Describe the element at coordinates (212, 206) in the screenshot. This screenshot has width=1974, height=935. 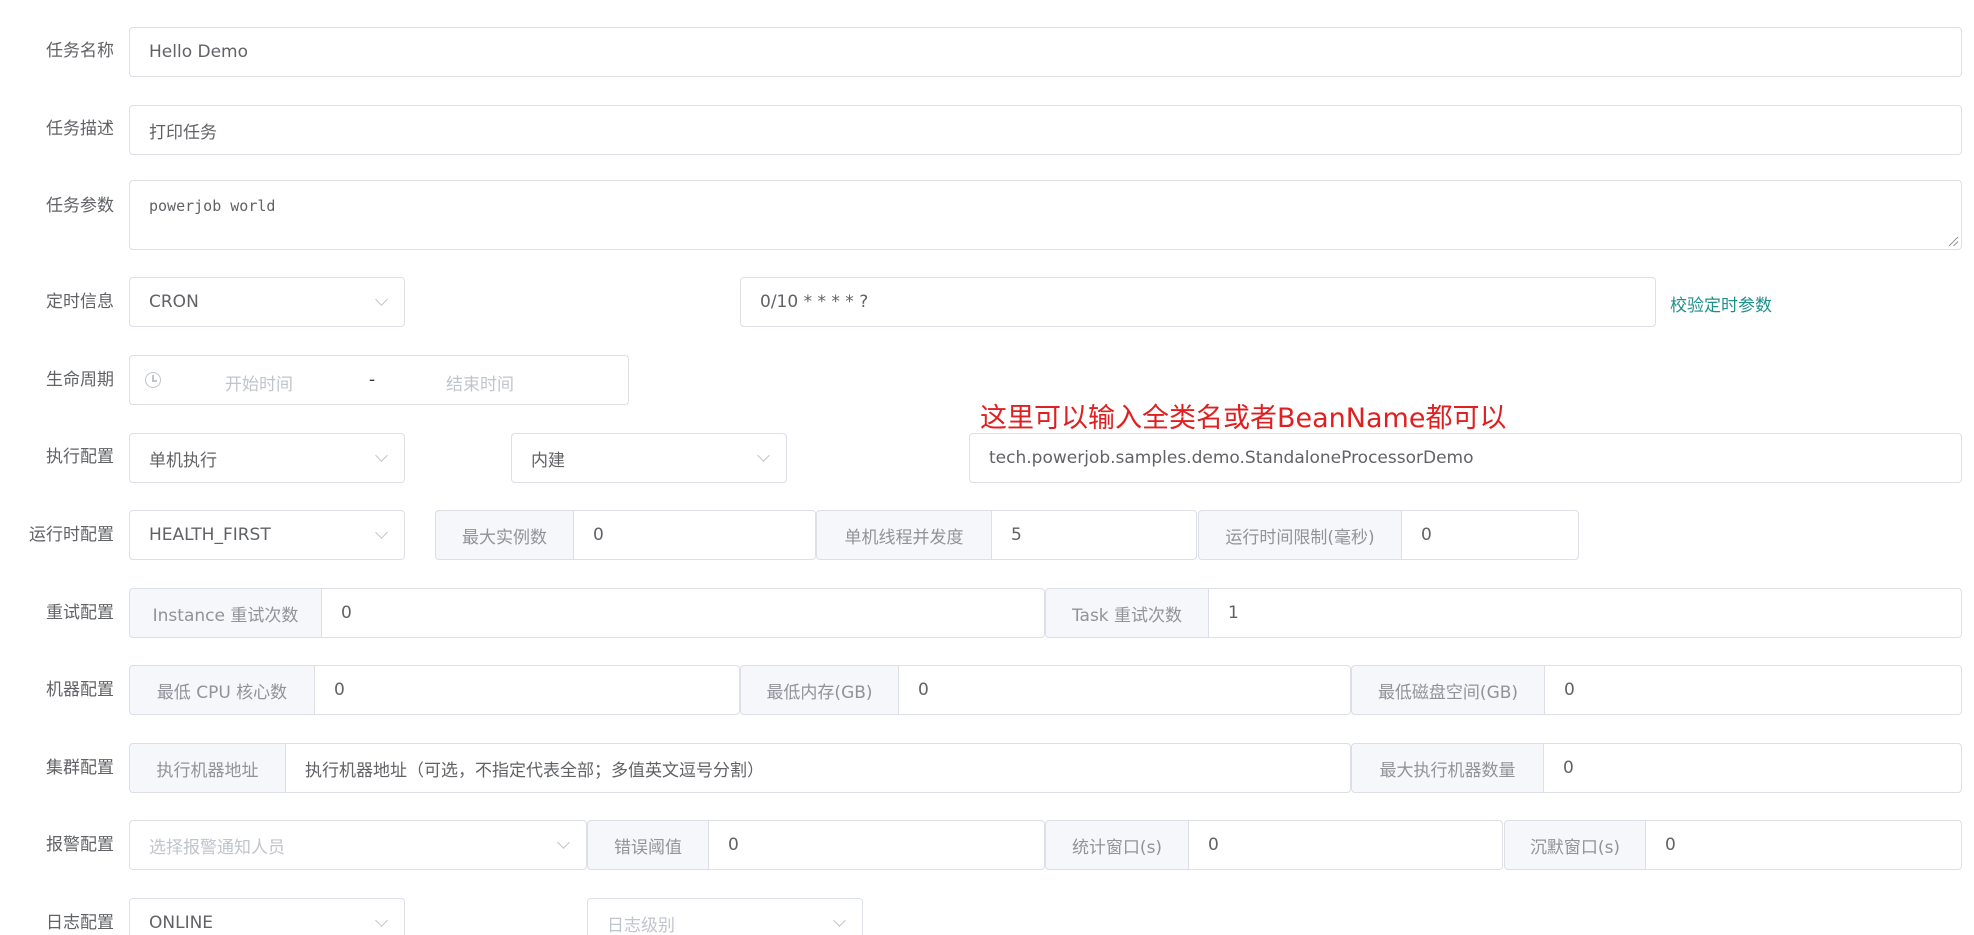
I see `task-params-value: powerjob world` at that location.